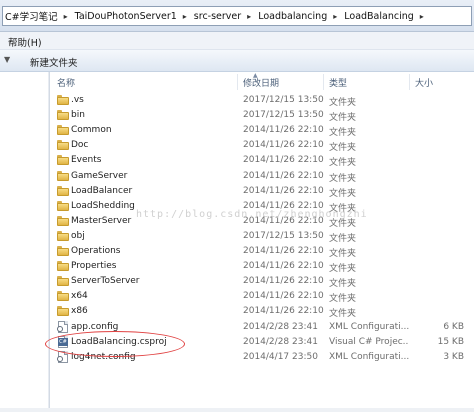  What do you see at coordinates (252, 214) in the screenshot?
I see `watermark: http://blog.csdn.net/zhenghongzhi` at bounding box center [252, 214].